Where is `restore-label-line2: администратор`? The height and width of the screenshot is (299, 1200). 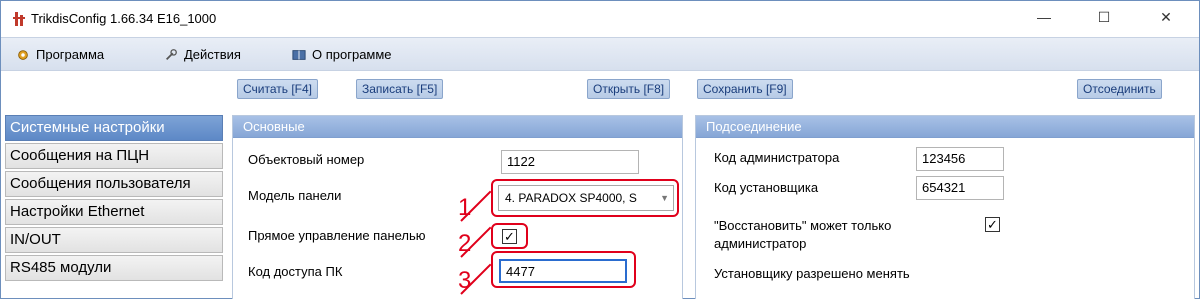 restore-label-line2: администратор is located at coordinates (760, 243).